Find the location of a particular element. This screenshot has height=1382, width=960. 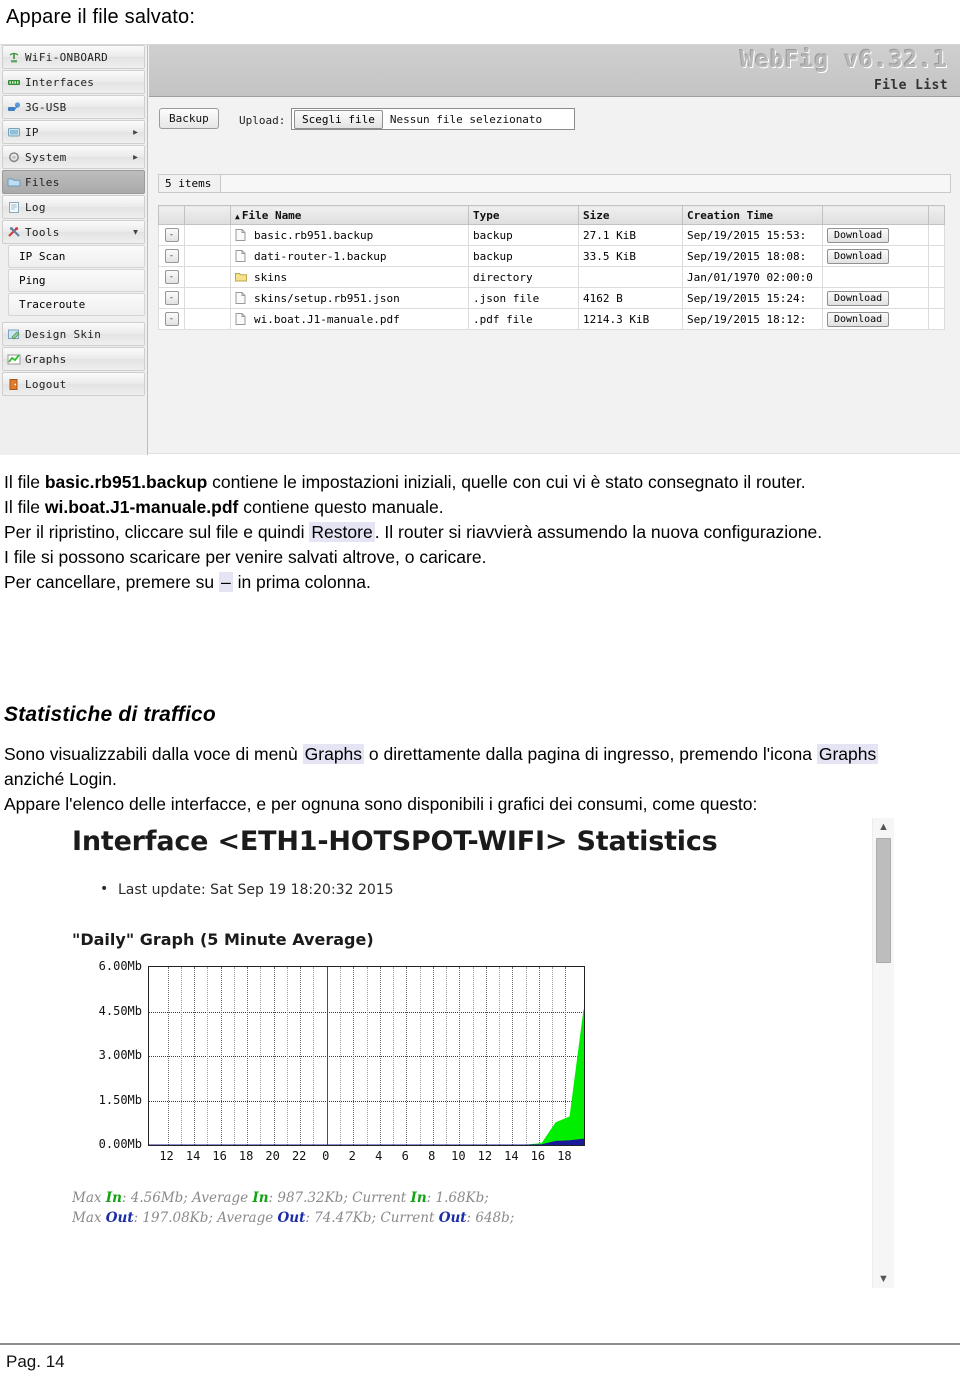

sidebar-item-label: Graphs is located at coordinates (46, 359).